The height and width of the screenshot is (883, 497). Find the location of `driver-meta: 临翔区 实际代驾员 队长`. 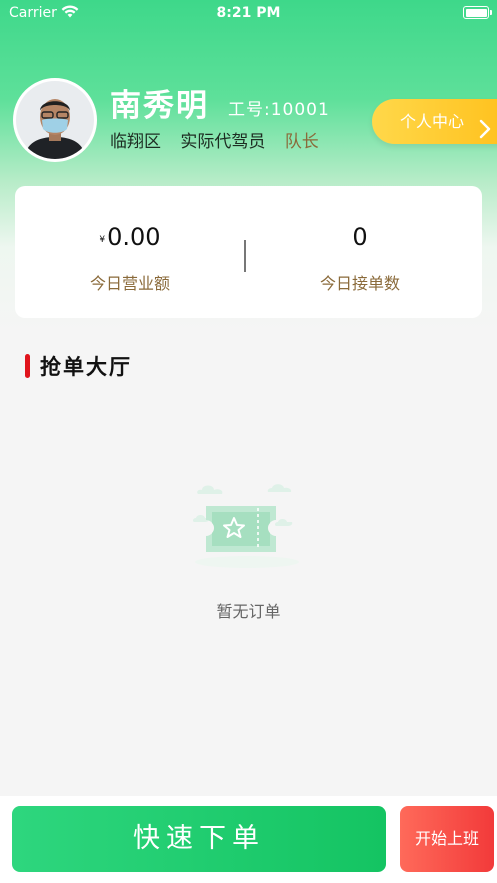

driver-meta: 临翔区 实际代驾员 队长 is located at coordinates (221, 139).